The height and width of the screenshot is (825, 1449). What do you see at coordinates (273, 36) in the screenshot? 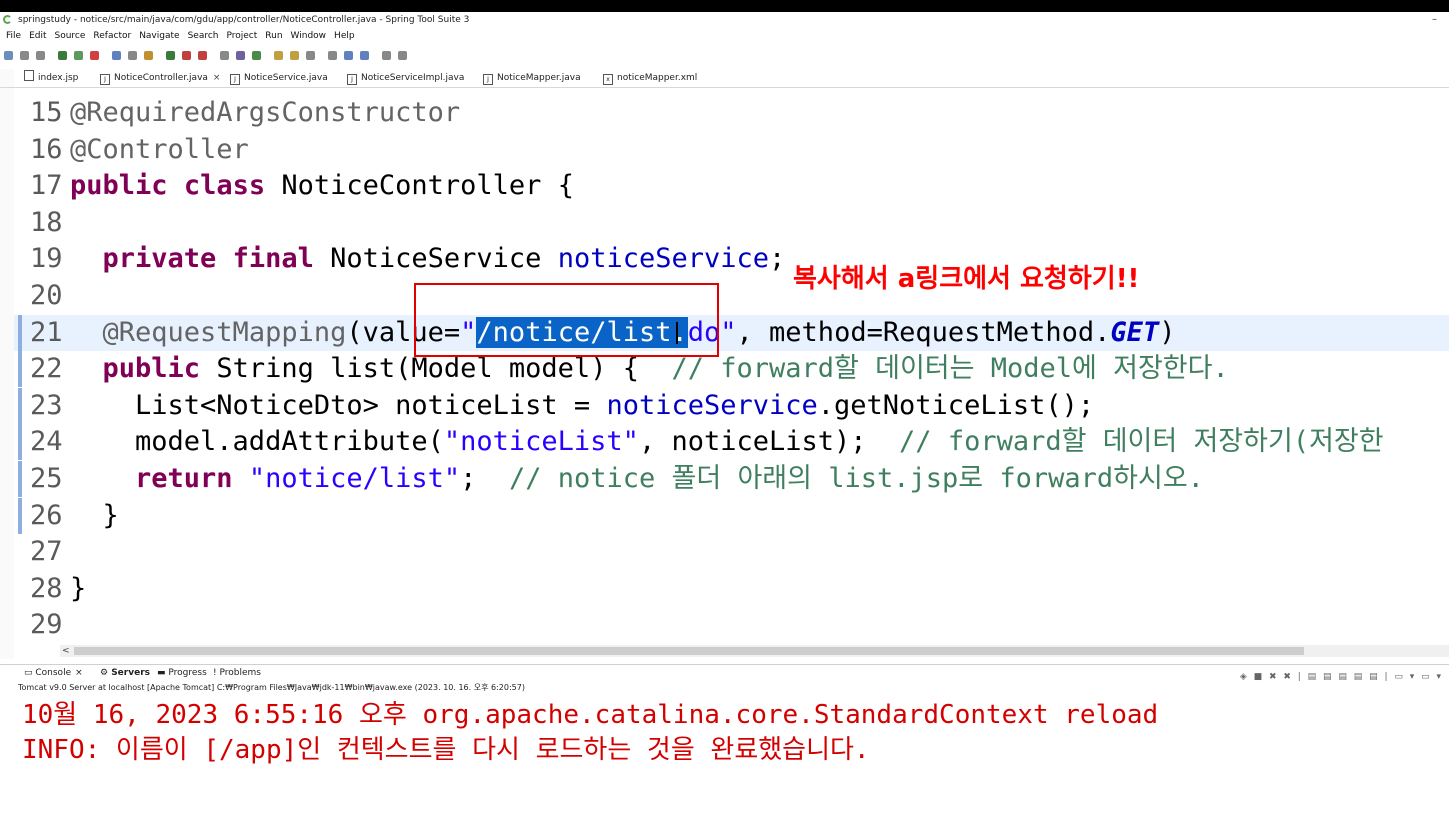
I see `menu-run: Run` at bounding box center [273, 36].